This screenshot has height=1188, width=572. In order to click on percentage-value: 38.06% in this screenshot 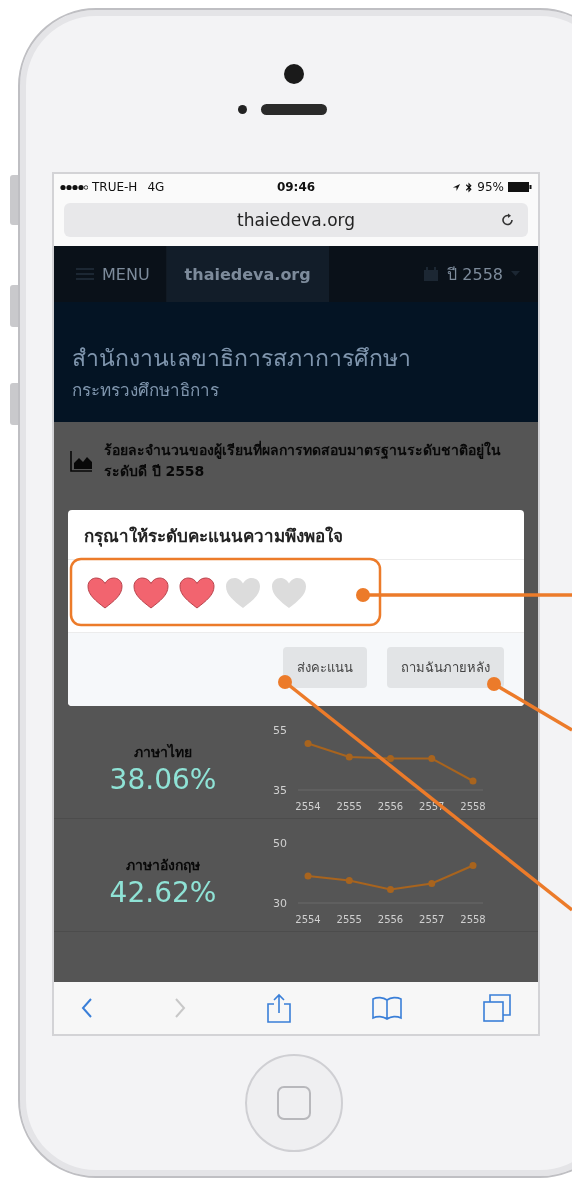, I will do `click(163, 779)`.